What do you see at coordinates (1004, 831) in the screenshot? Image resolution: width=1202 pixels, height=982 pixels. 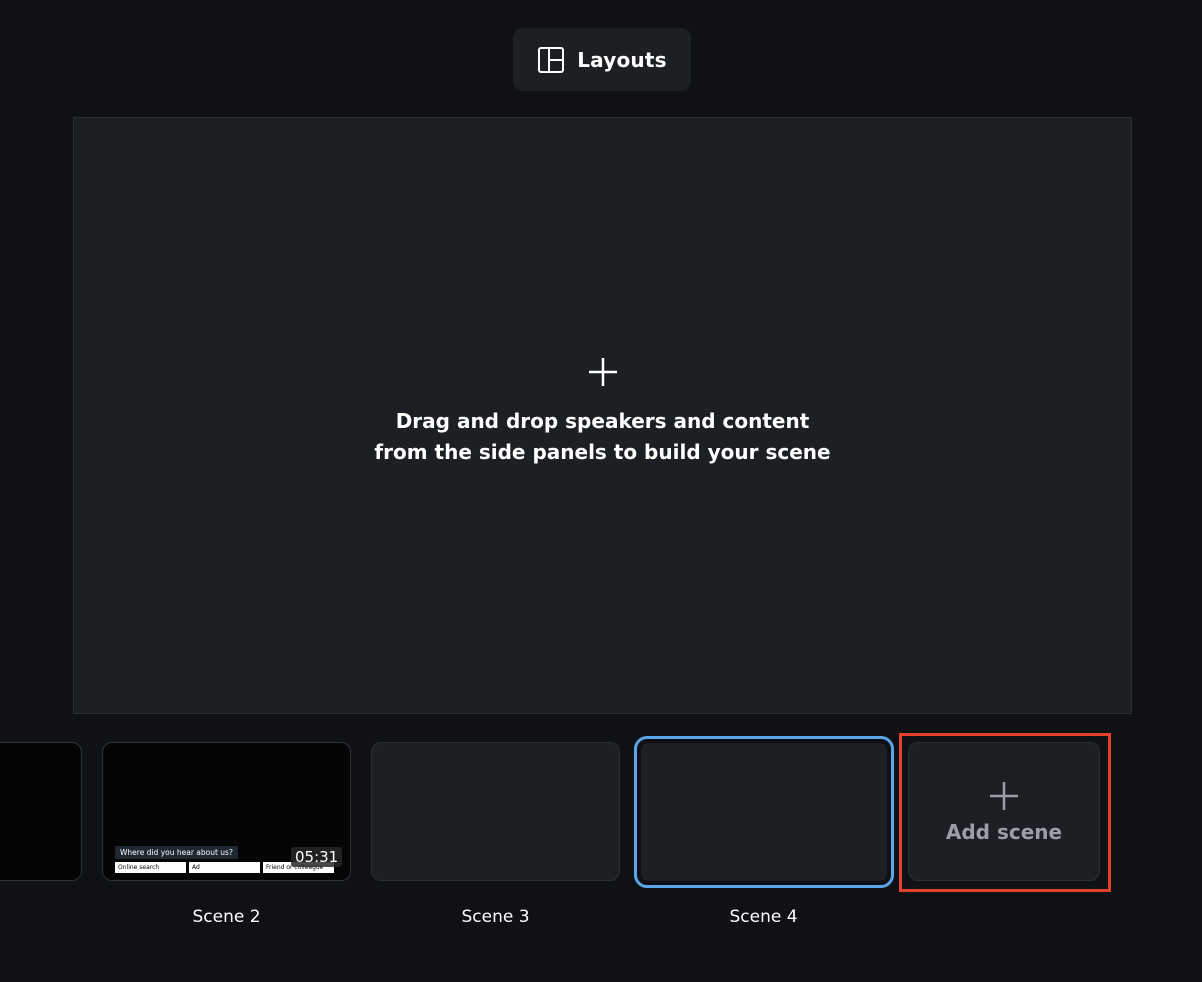 I see `add-scene-label: Add scene` at bounding box center [1004, 831].